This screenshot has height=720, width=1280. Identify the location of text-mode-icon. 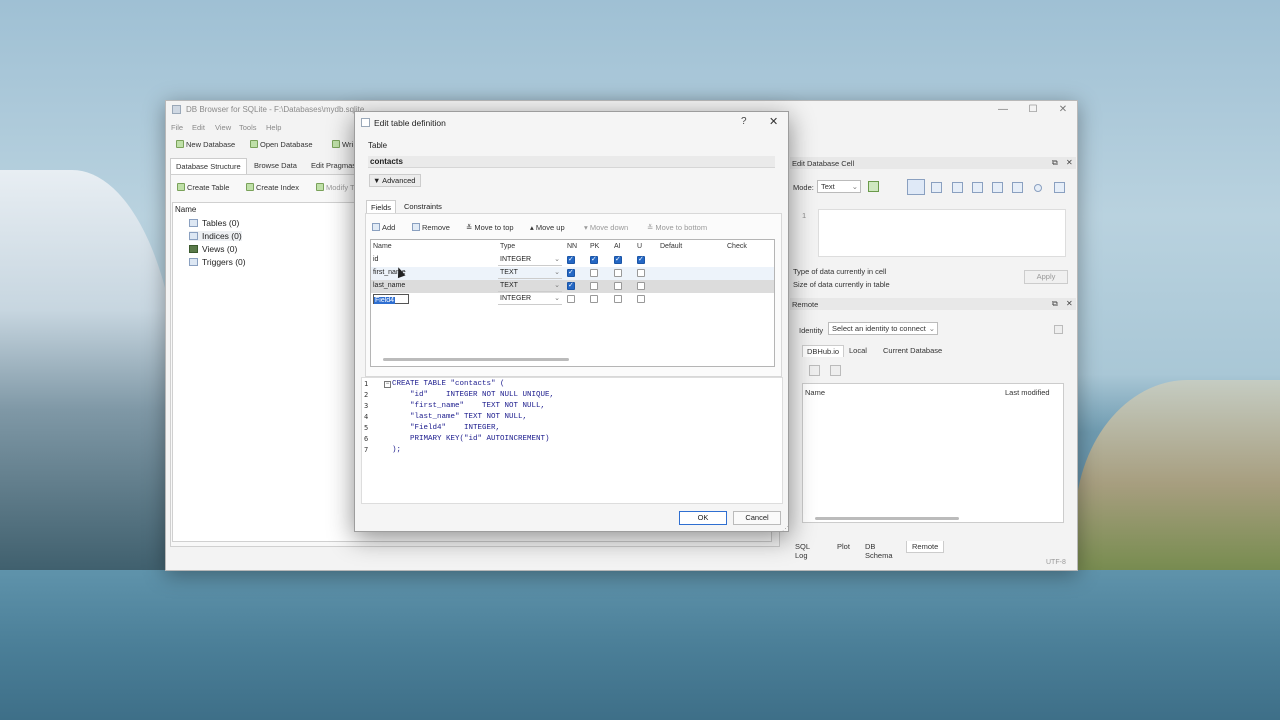
(916, 187).